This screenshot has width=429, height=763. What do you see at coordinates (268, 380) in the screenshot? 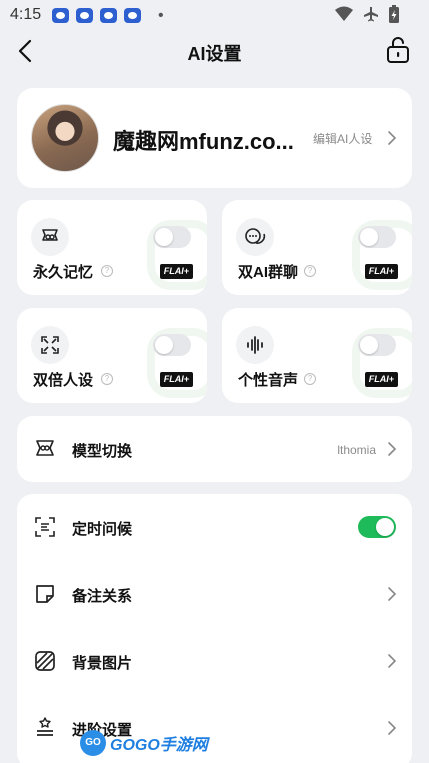
I see `feature-label: 个性音声` at bounding box center [268, 380].